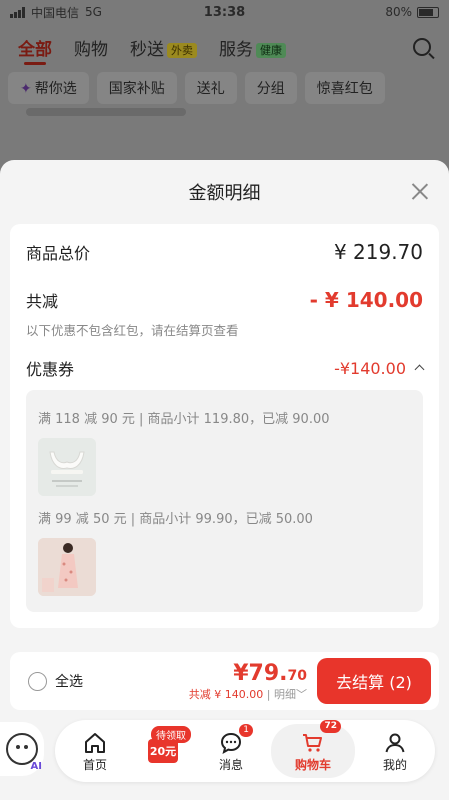 This screenshot has height=800, width=449. What do you see at coordinates (182, 50) in the screenshot?
I see `takeout-tag: 外卖` at bounding box center [182, 50].